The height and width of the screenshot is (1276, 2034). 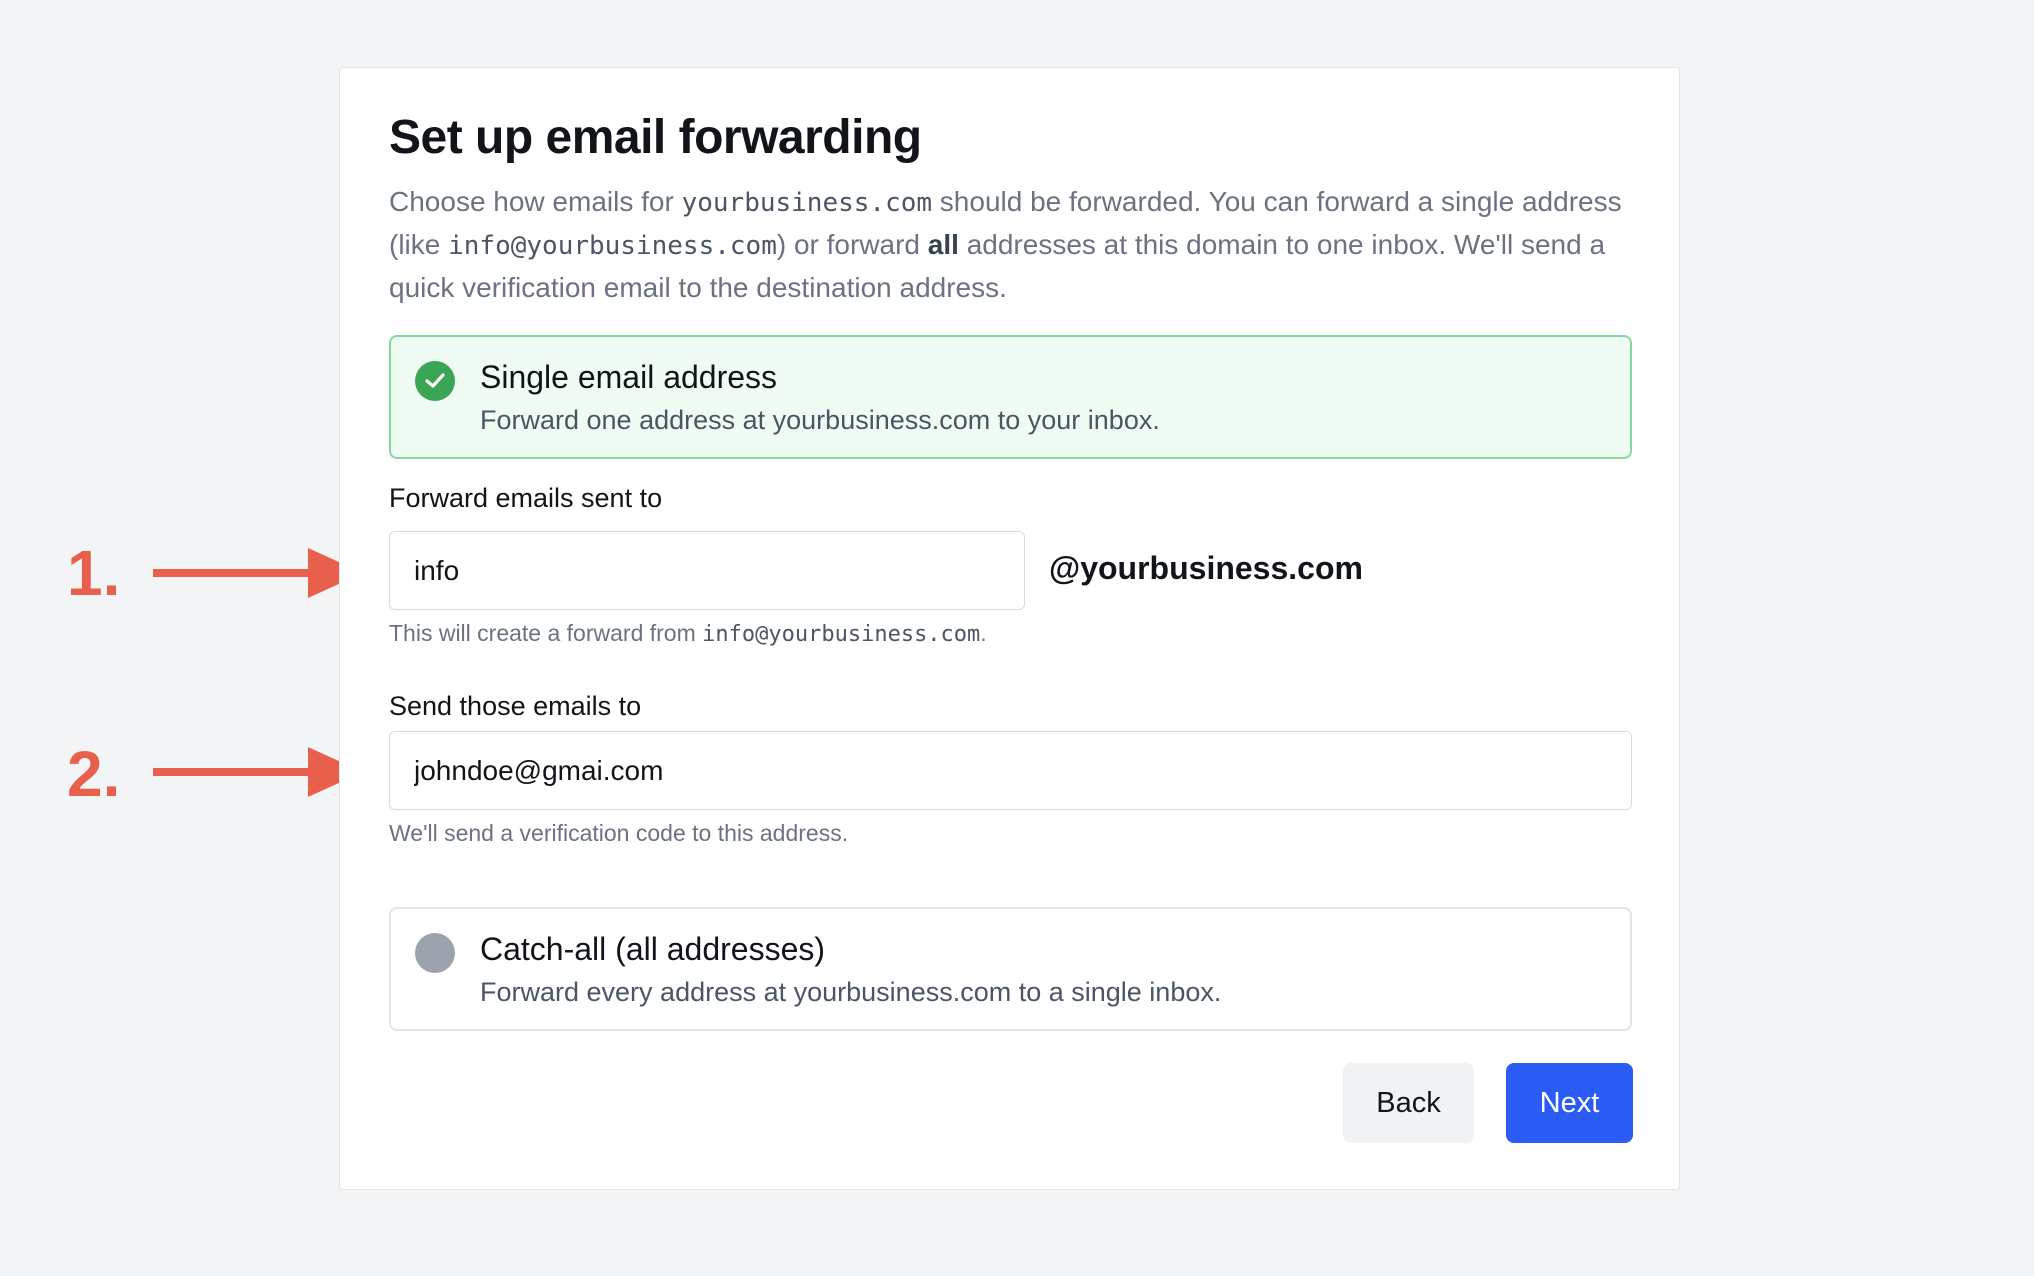 I want to click on hint-text: ., so click(x=983, y=633).